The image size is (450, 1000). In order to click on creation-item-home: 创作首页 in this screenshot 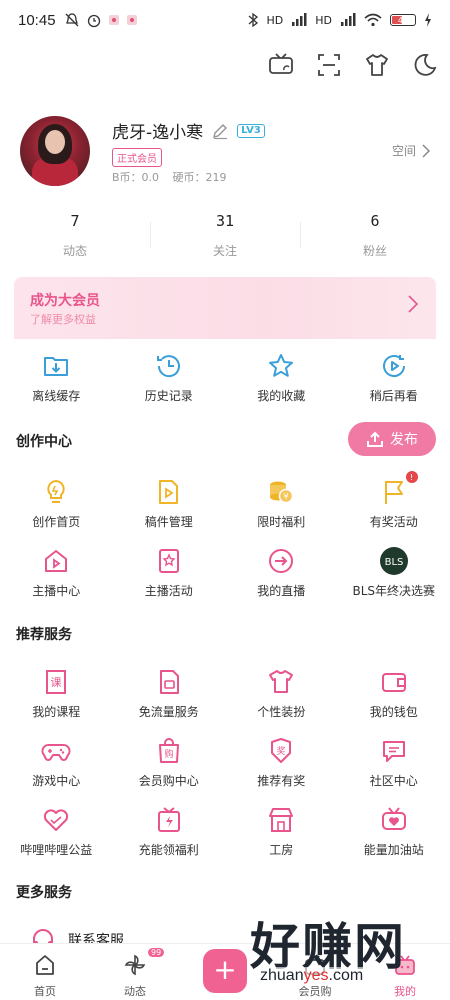, I will do `click(56, 503)`.